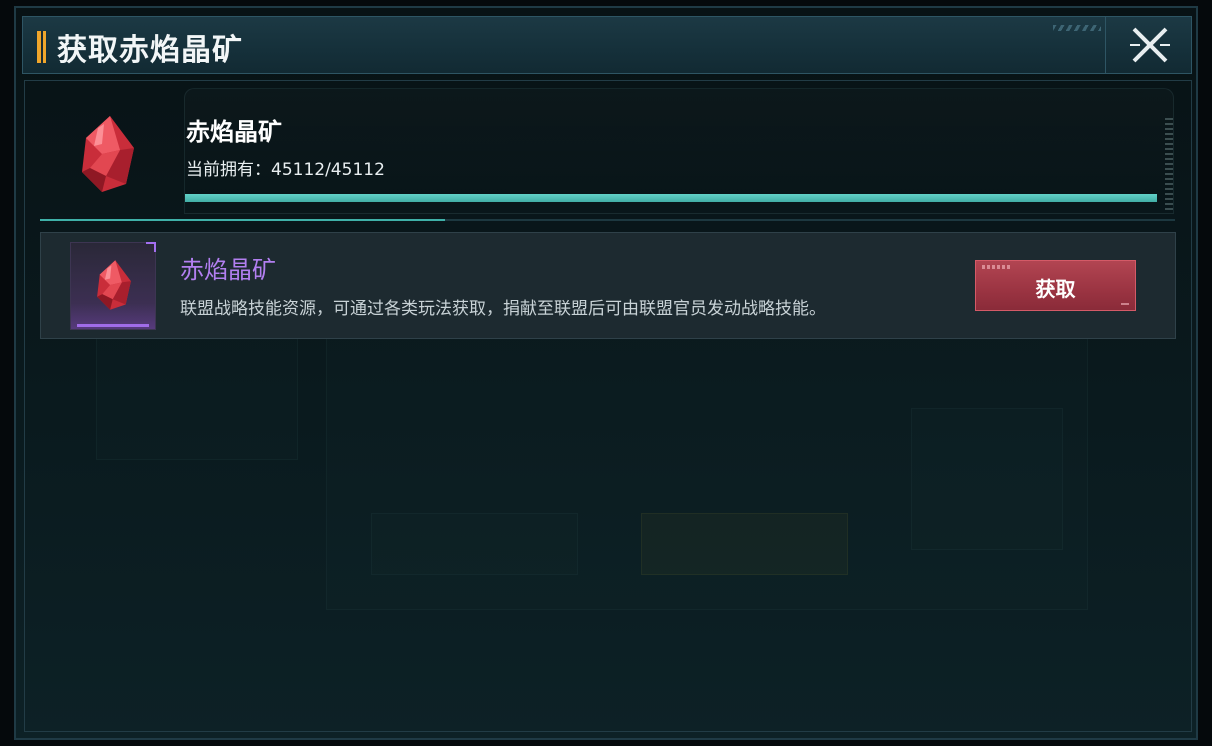  What do you see at coordinates (1169, 164) in the screenshot?
I see `decorative-code-strip` at bounding box center [1169, 164].